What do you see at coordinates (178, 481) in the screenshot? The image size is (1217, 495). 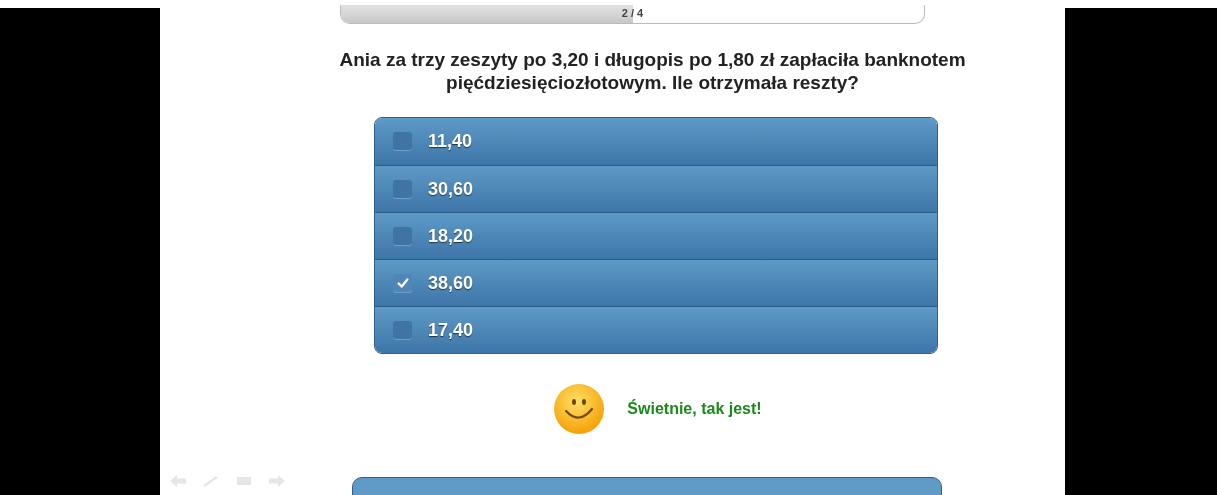 I see `back-arrow-icon` at bounding box center [178, 481].